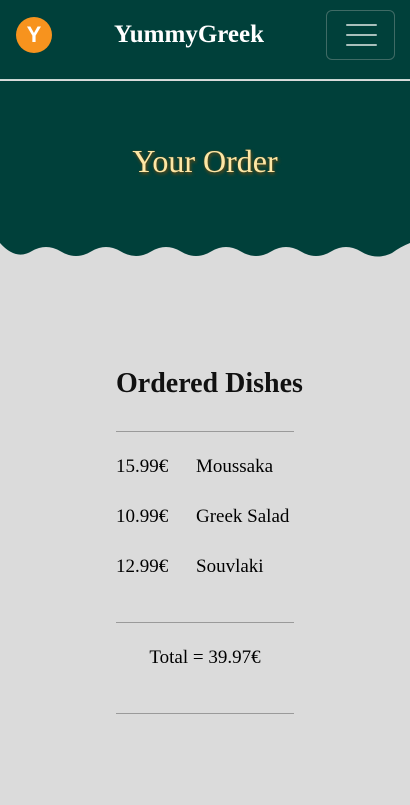  I want to click on dish-name: Greek Salad, so click(243, 516).